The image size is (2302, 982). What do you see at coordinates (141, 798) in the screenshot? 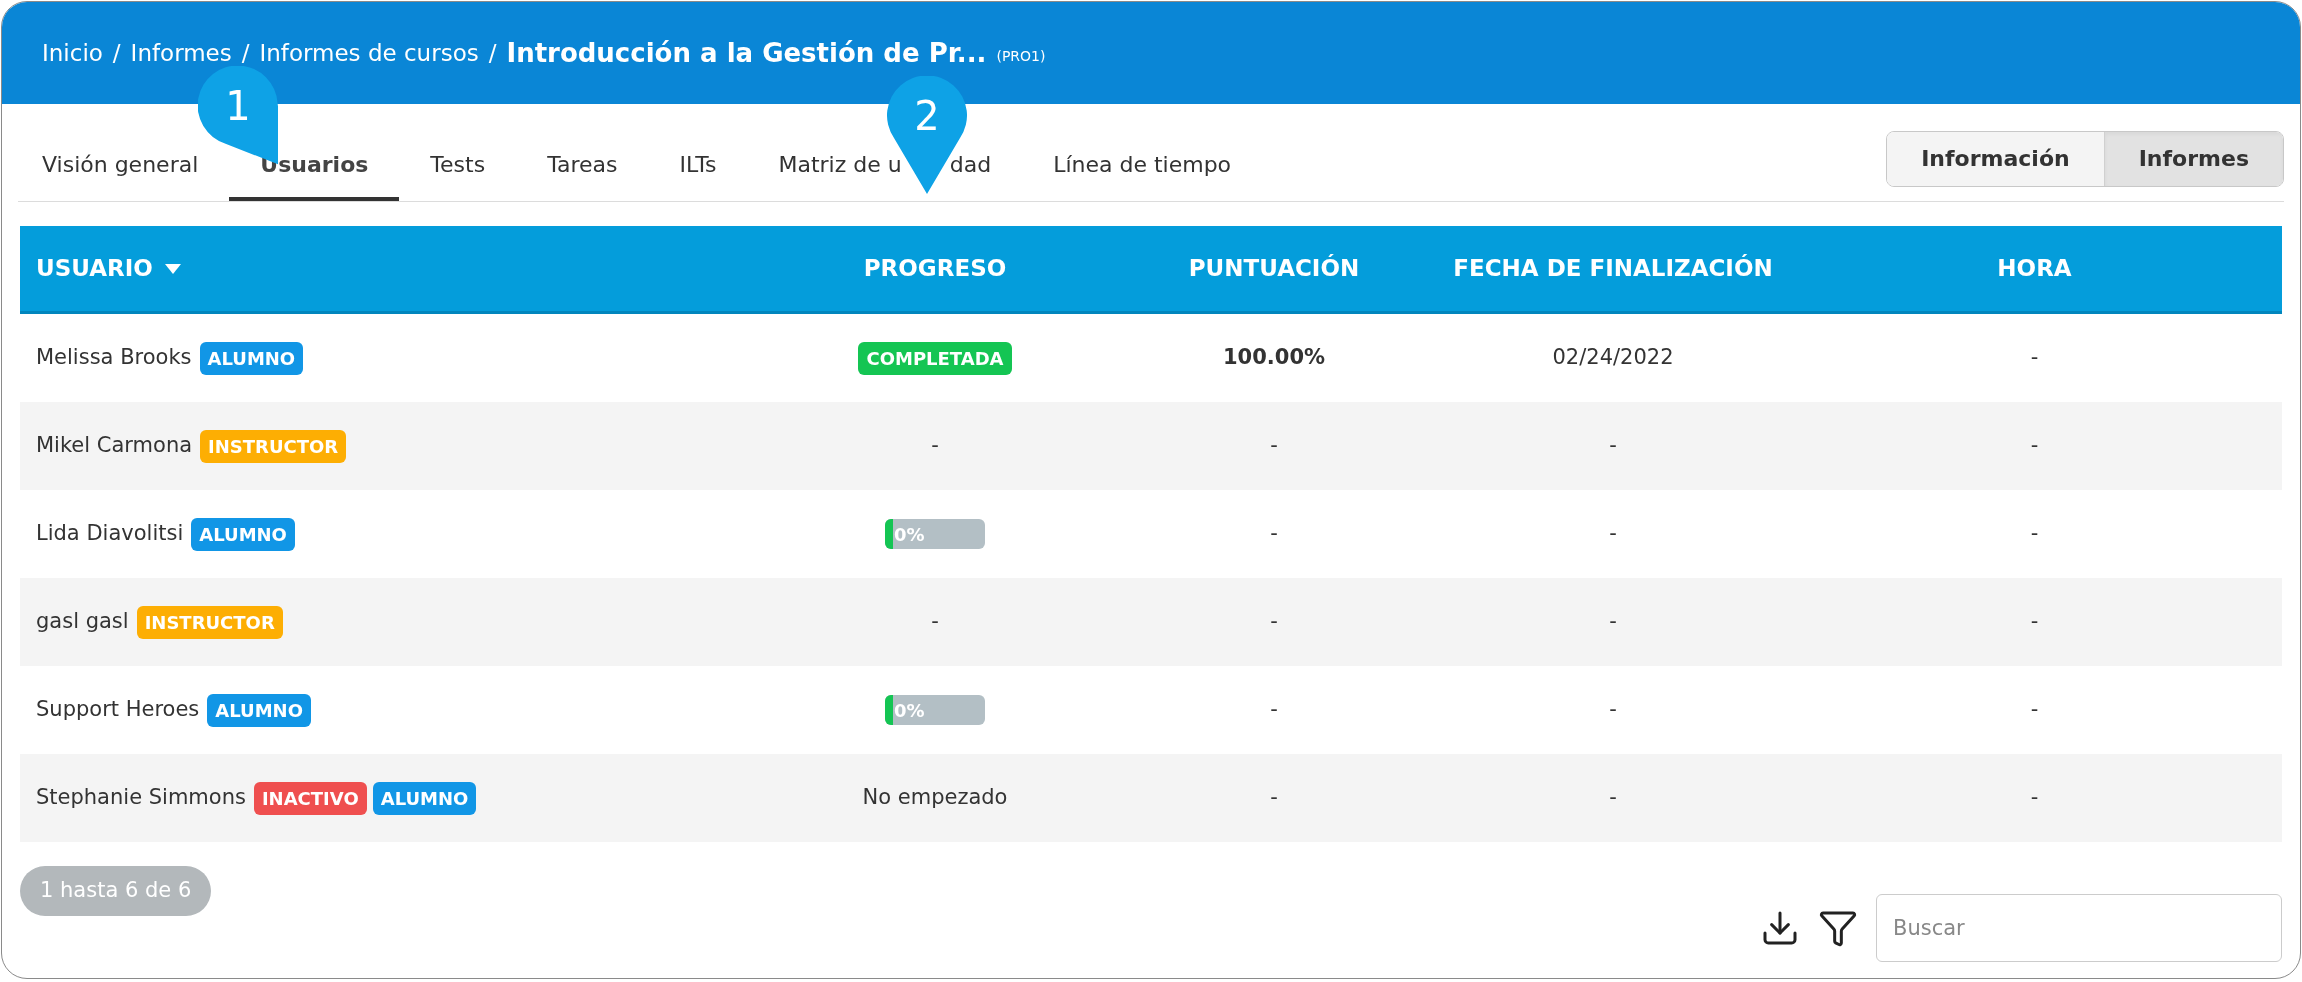
I see `user-name: Stephanie Simmons` at bounding box center [141, 798].